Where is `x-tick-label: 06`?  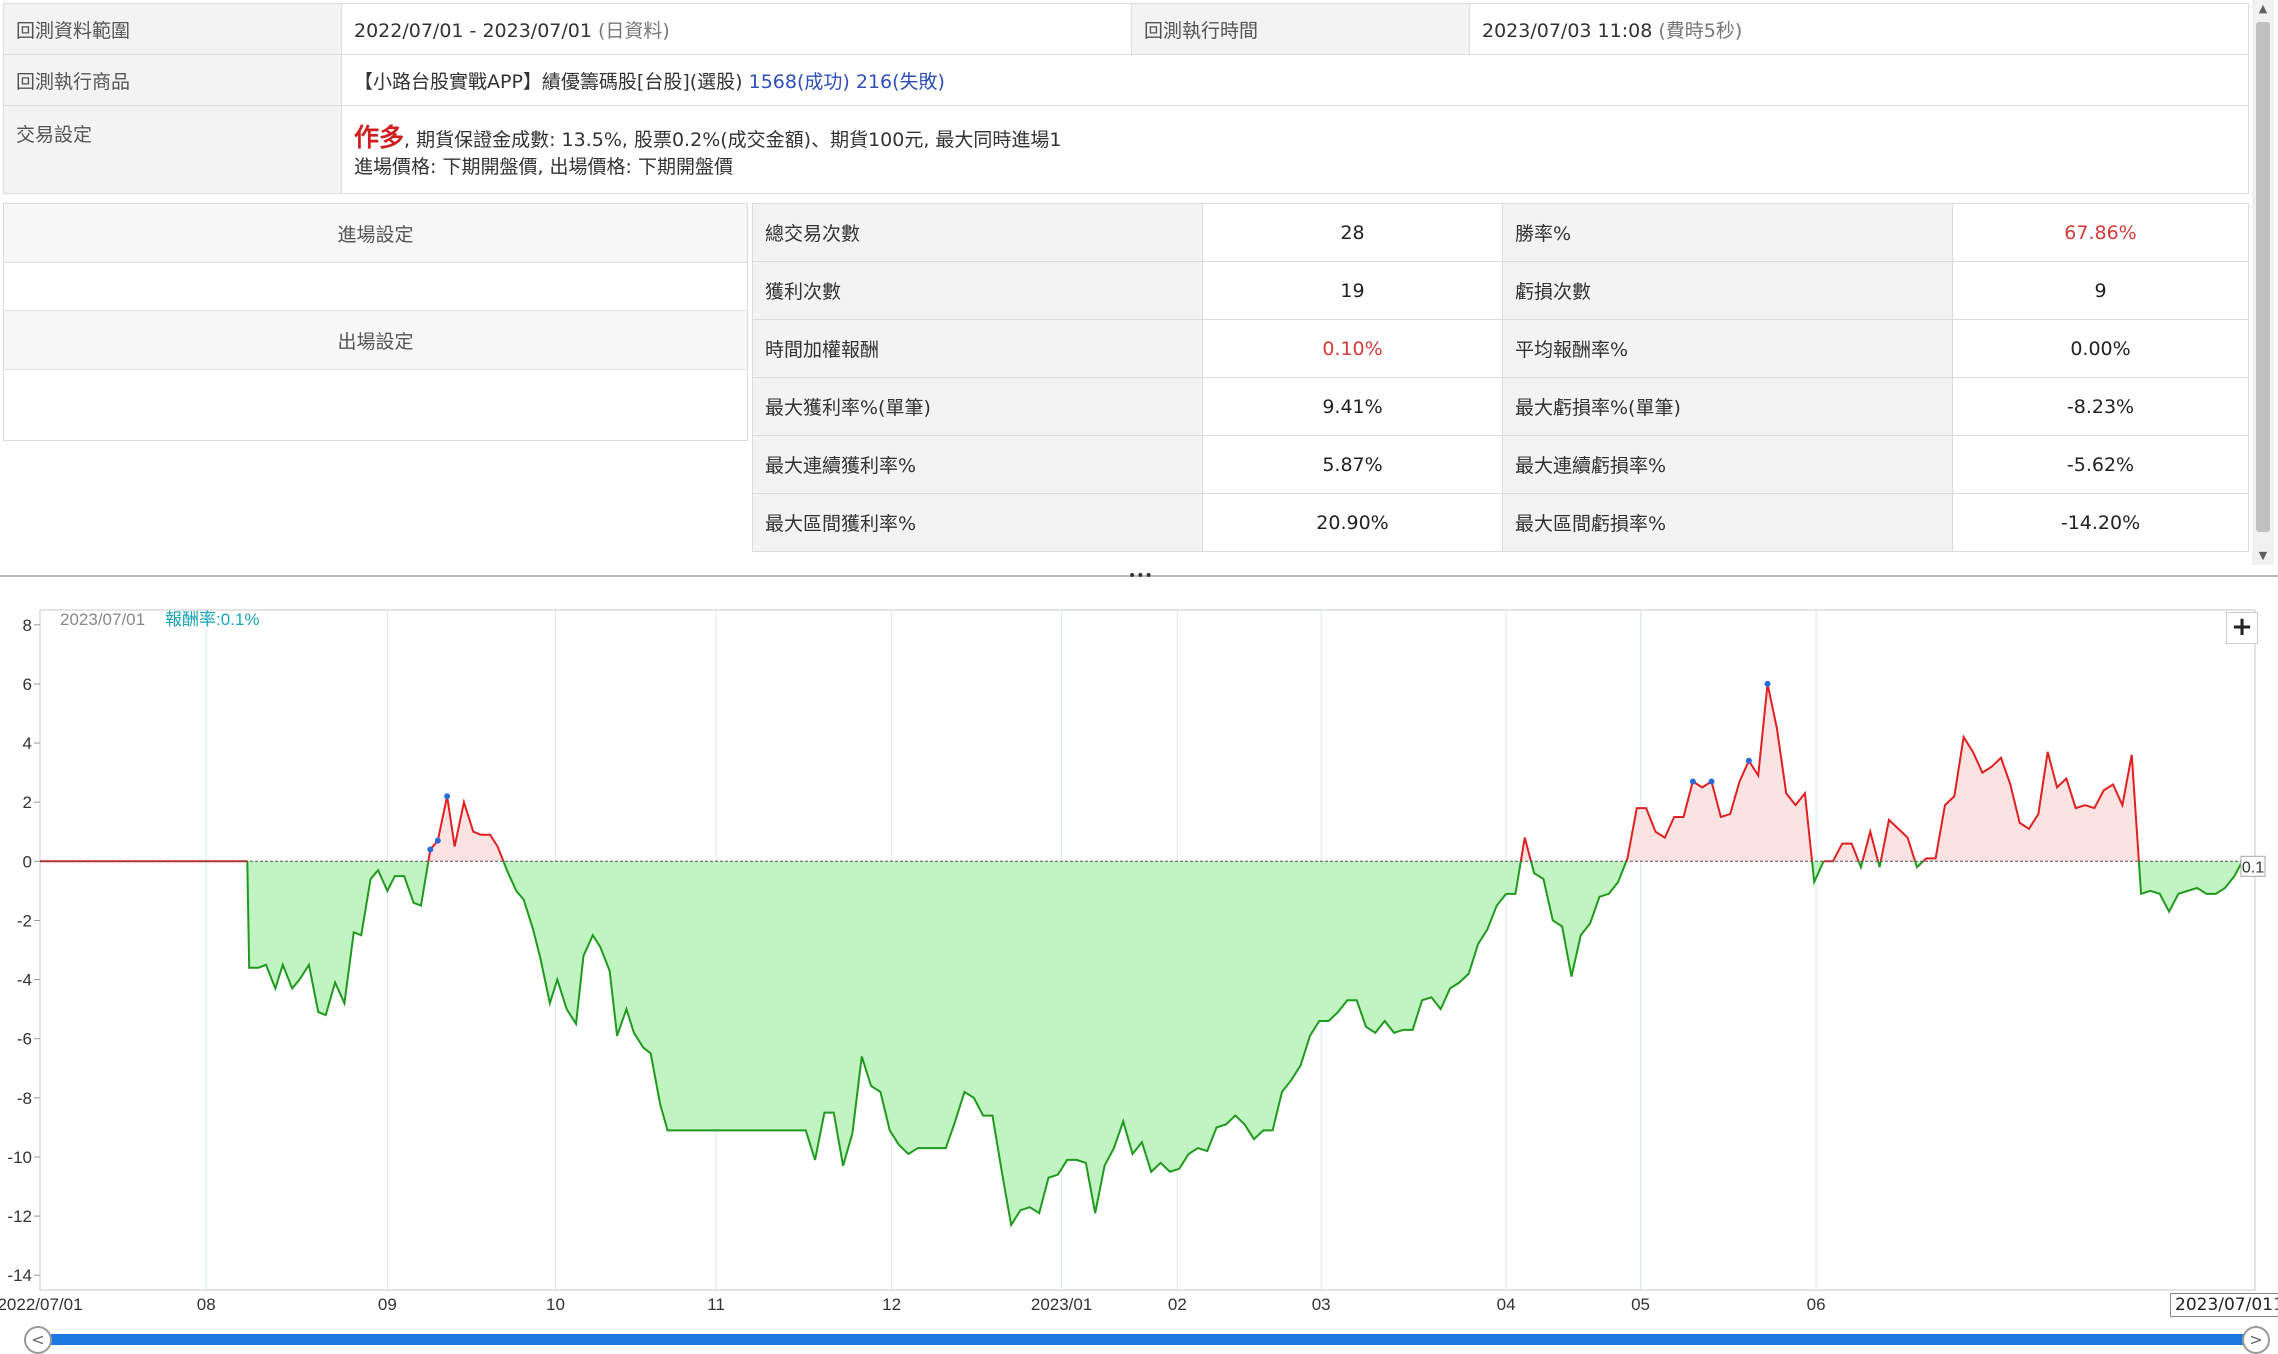
x-tick-label: 06 is located at coordinates (1816, 1304).